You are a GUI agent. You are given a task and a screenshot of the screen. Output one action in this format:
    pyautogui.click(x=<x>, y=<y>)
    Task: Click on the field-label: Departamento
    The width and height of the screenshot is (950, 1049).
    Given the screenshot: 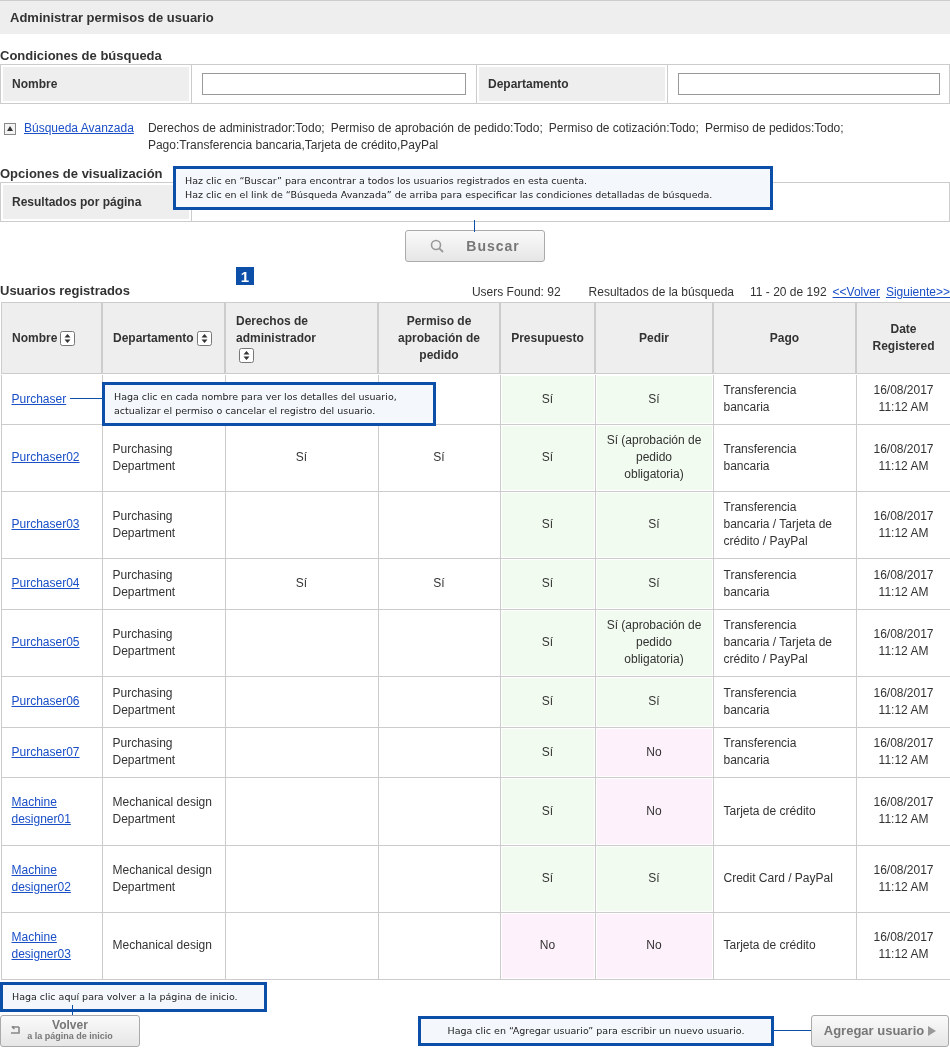 What is the action you would take?
    pyautogui.click(x=572, y=84)
    